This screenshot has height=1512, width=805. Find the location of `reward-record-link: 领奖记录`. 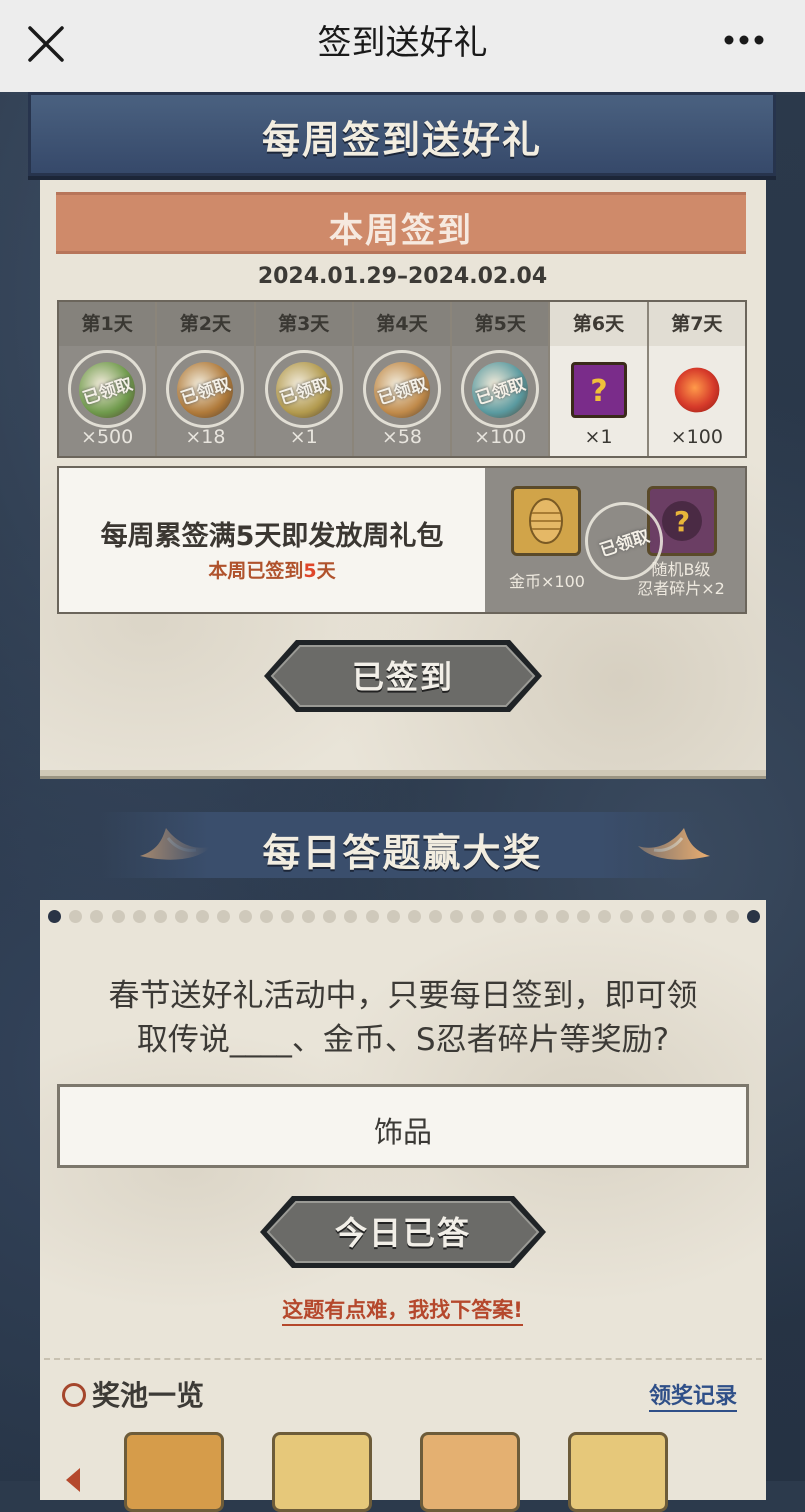

reward-record-link: 领奖记录 is located at coordinates (692, 1395).